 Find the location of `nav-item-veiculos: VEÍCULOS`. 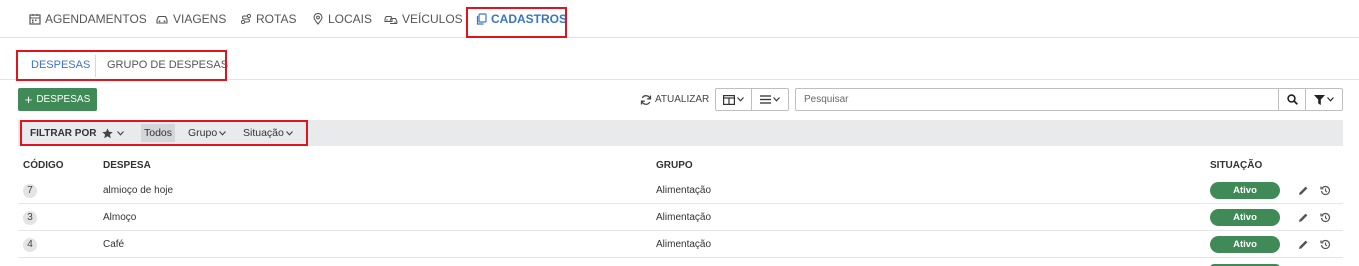

nav-item-veiculos: VEÍCULOS is located at coordinates (423, 19).